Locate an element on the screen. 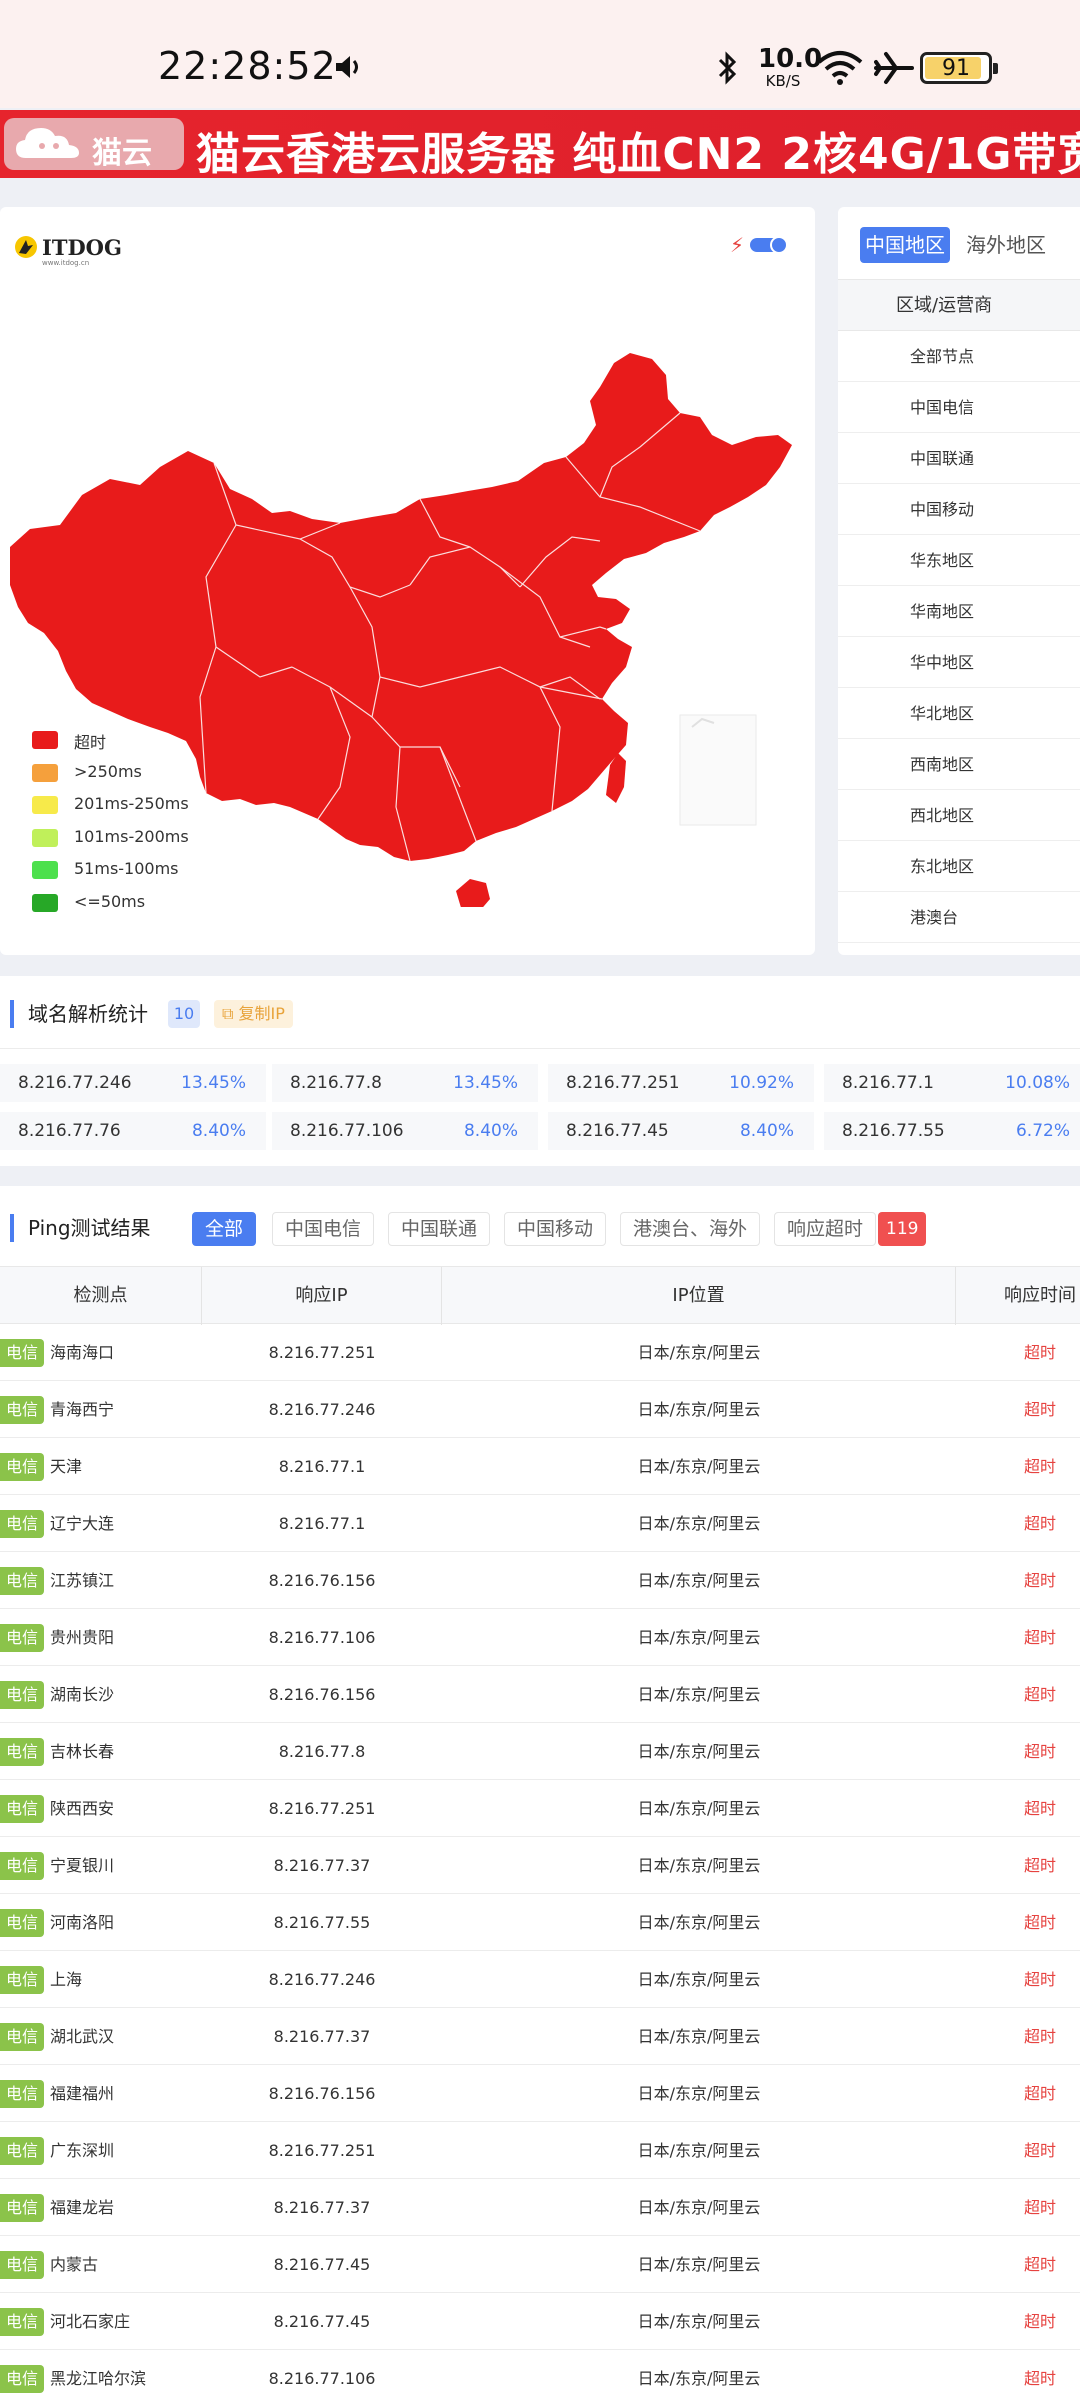 This screenshot has width=1080, height=2400. checkpoint-city: 江苏镇江 is located at coordinates (82, 1580).